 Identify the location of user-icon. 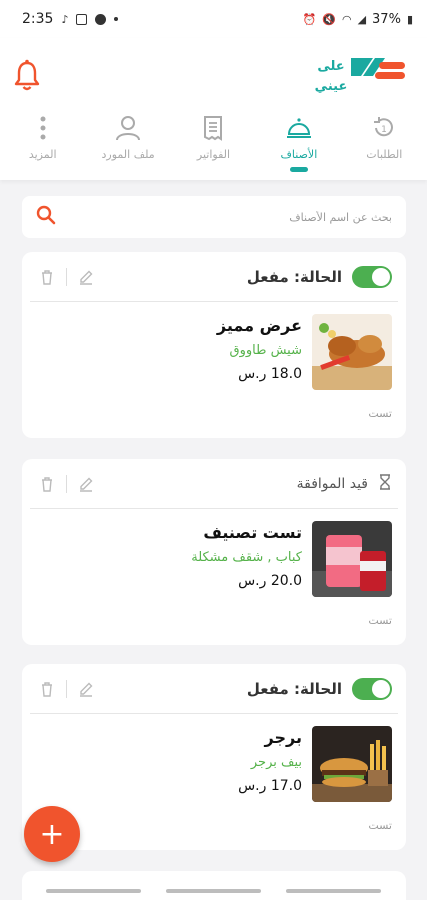
(128, 128).